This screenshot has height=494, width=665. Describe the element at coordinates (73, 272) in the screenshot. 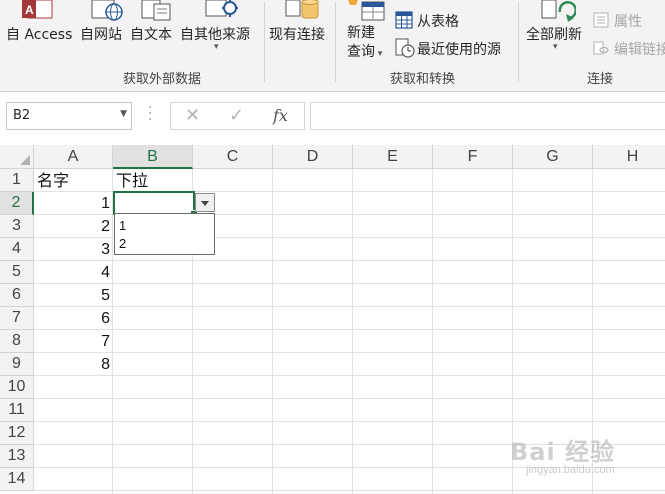

I see `cell-a5: 4` at that location.